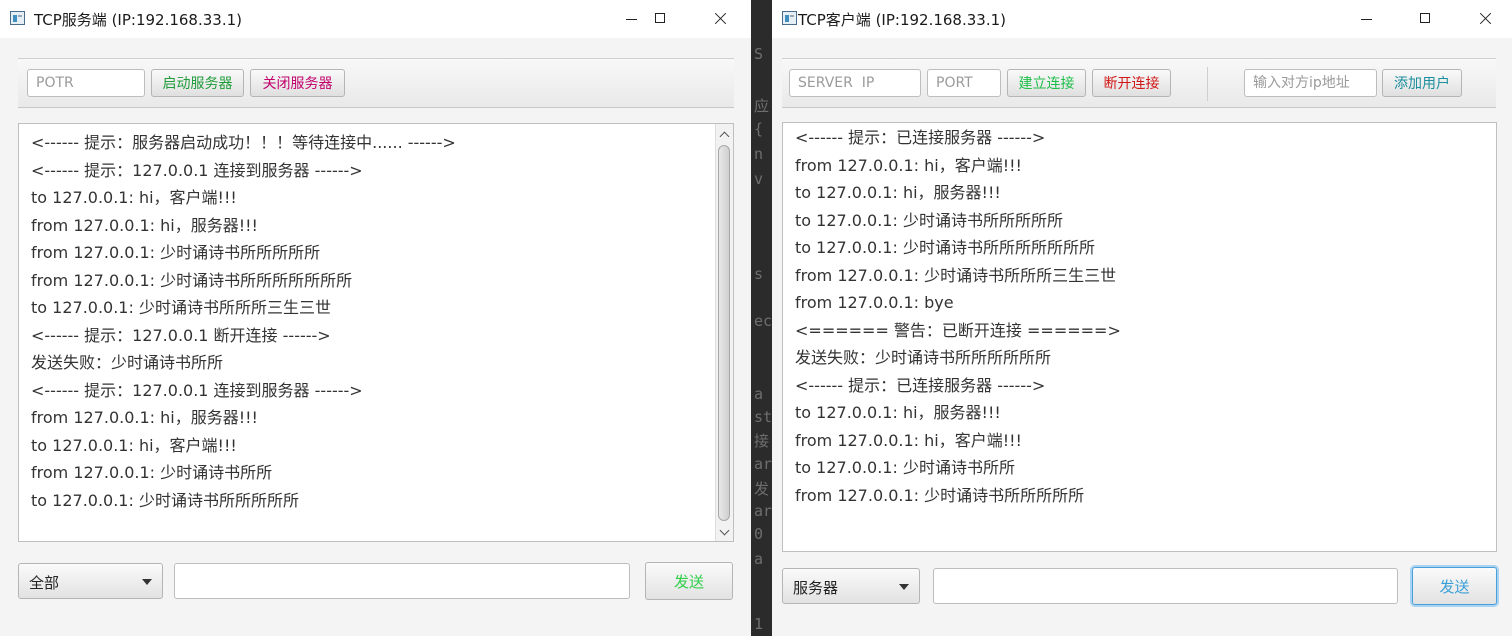 The height and width of the screenshot is (636, 1512). Describe the element at coordinates (375, 19) in the screenshot. I see `server-titlebar: TCP服务端 (IP:192.168.33.1)` at that location.